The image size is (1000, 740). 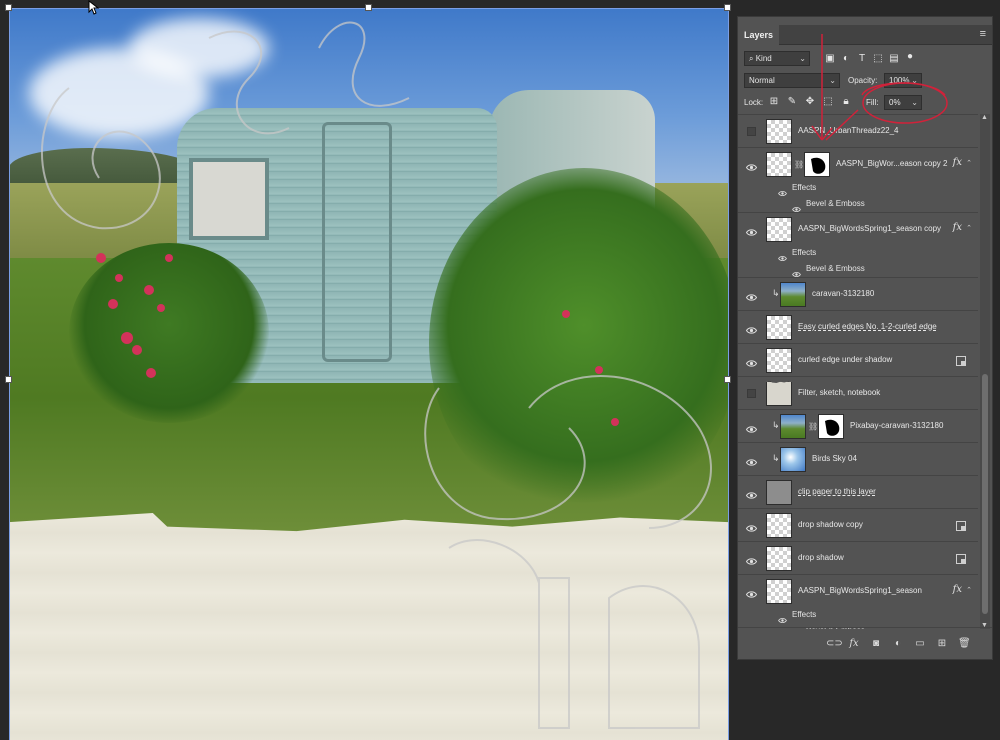 What do you see at coordinates (898, 644) in the screenshot?
I see `adjustment-icon: ◐` at bounding box center [898, 644].